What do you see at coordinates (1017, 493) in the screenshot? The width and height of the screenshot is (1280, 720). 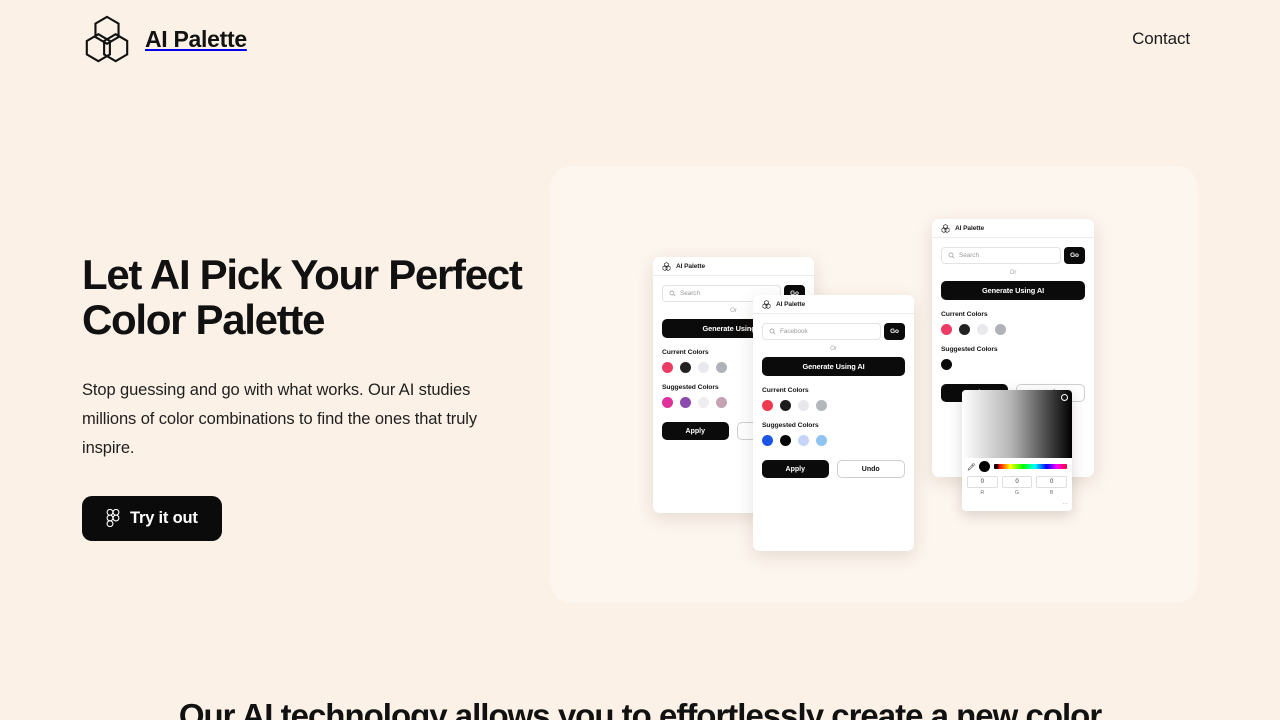 I see `green-label: G` at bounding box center [1017, 493].